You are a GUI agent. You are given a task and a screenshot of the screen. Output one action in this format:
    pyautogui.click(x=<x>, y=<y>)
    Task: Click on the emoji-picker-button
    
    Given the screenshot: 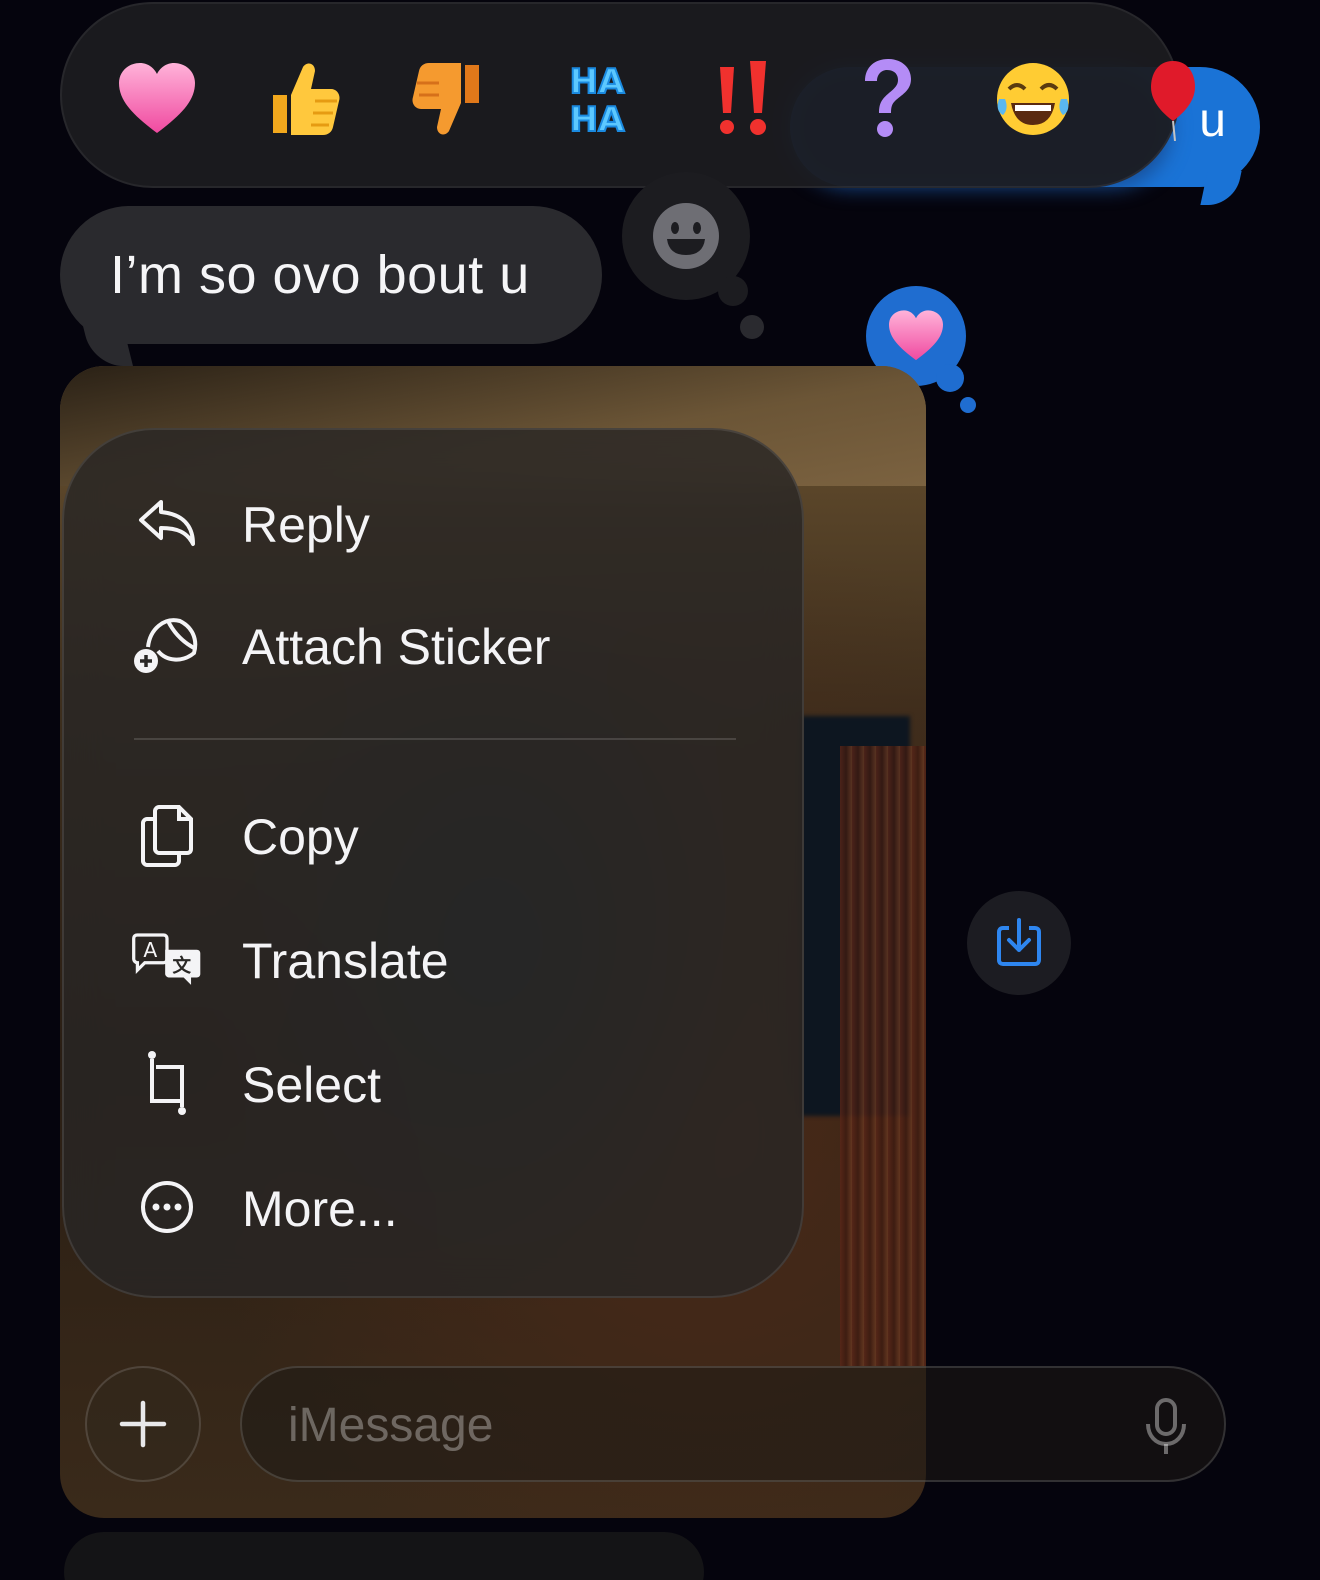 What is the action you would take?
    pyautogui.click(x=686, y=239)
    